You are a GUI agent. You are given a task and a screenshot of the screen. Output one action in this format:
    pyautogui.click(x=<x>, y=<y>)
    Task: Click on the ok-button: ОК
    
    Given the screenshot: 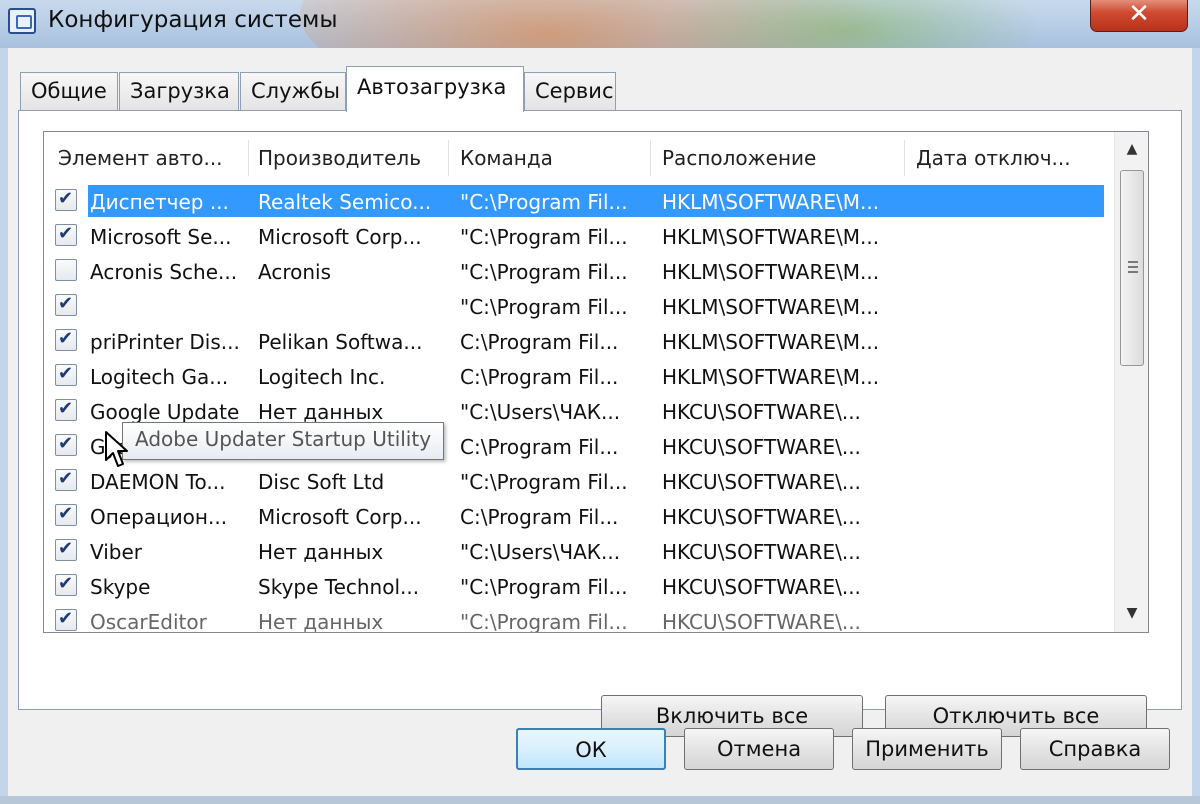 What is the action you would take?
    pyautogui.click(x=591, y=749)
    